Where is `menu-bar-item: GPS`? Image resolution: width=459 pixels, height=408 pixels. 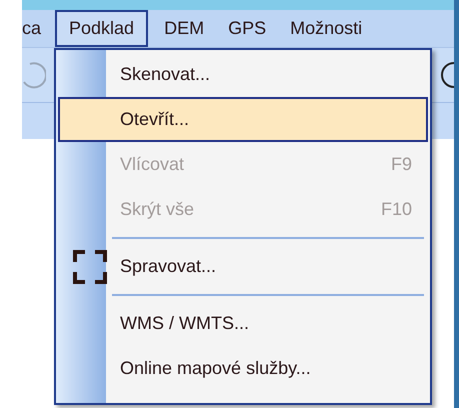
menu-bar-item: GPS is located at coordinates (247, 28).